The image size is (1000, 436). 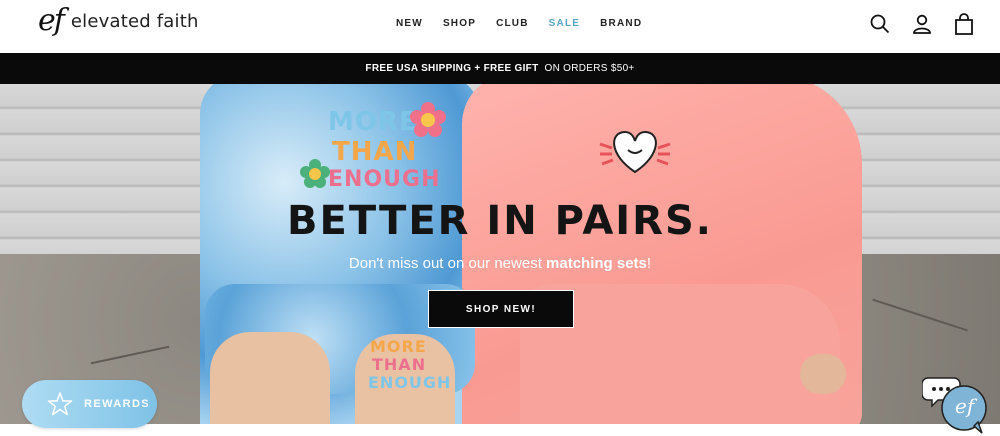 What do you see at coordinates (500, 221) in the screenshot?
I see `hero-title: BETTER IN PAIRS.` at bounding box center [500, 221].